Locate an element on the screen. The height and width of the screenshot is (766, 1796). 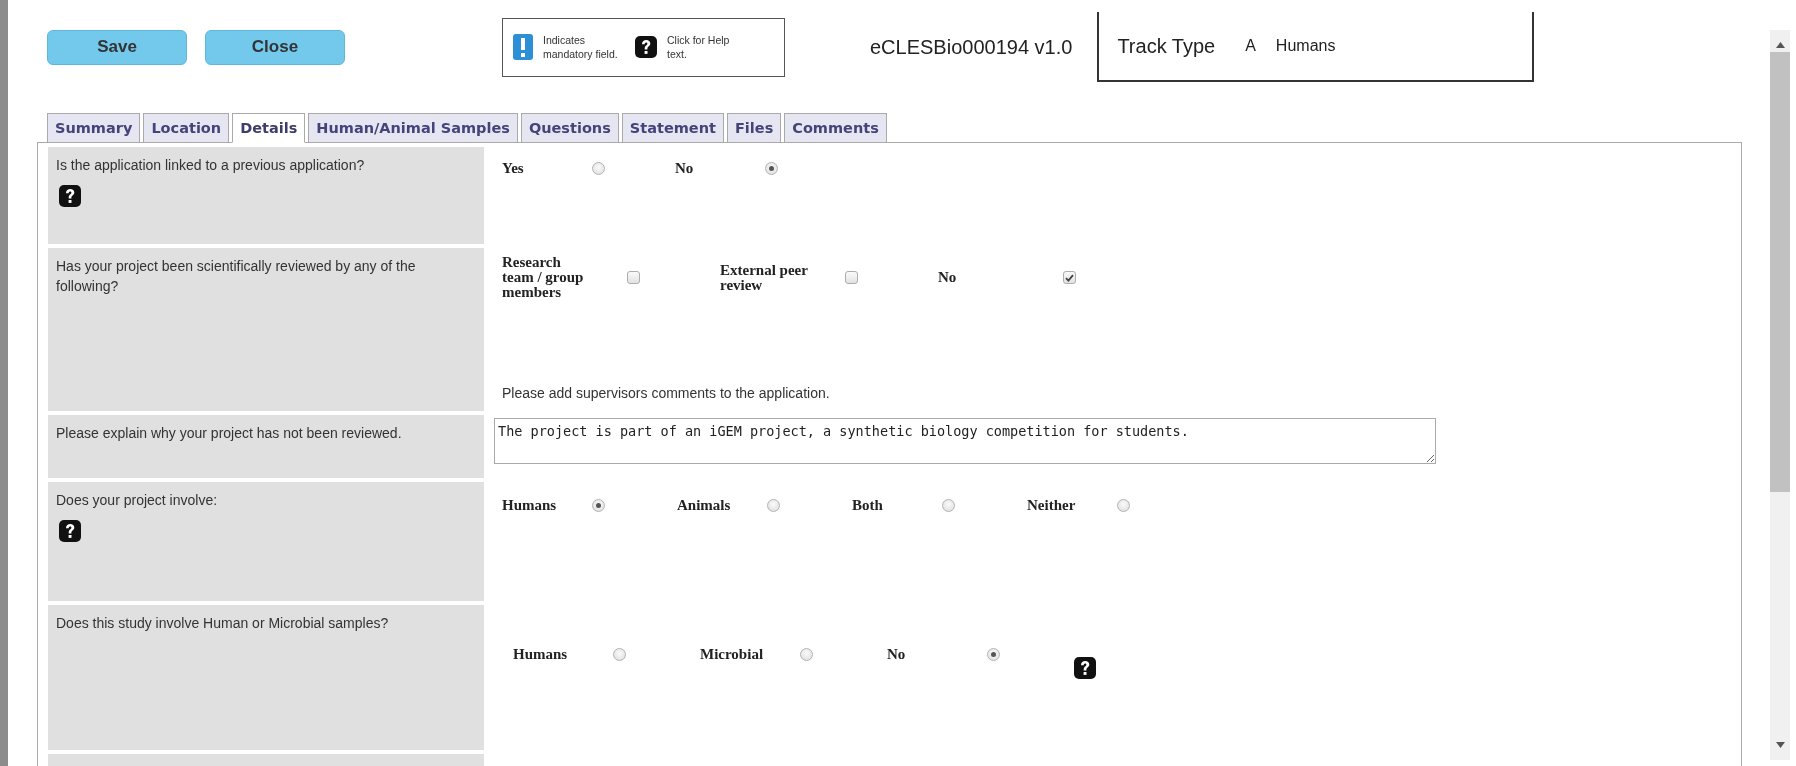
question-text: Has your project been scientifically reviewed by any of the following? is located at coordinates (236, 277).